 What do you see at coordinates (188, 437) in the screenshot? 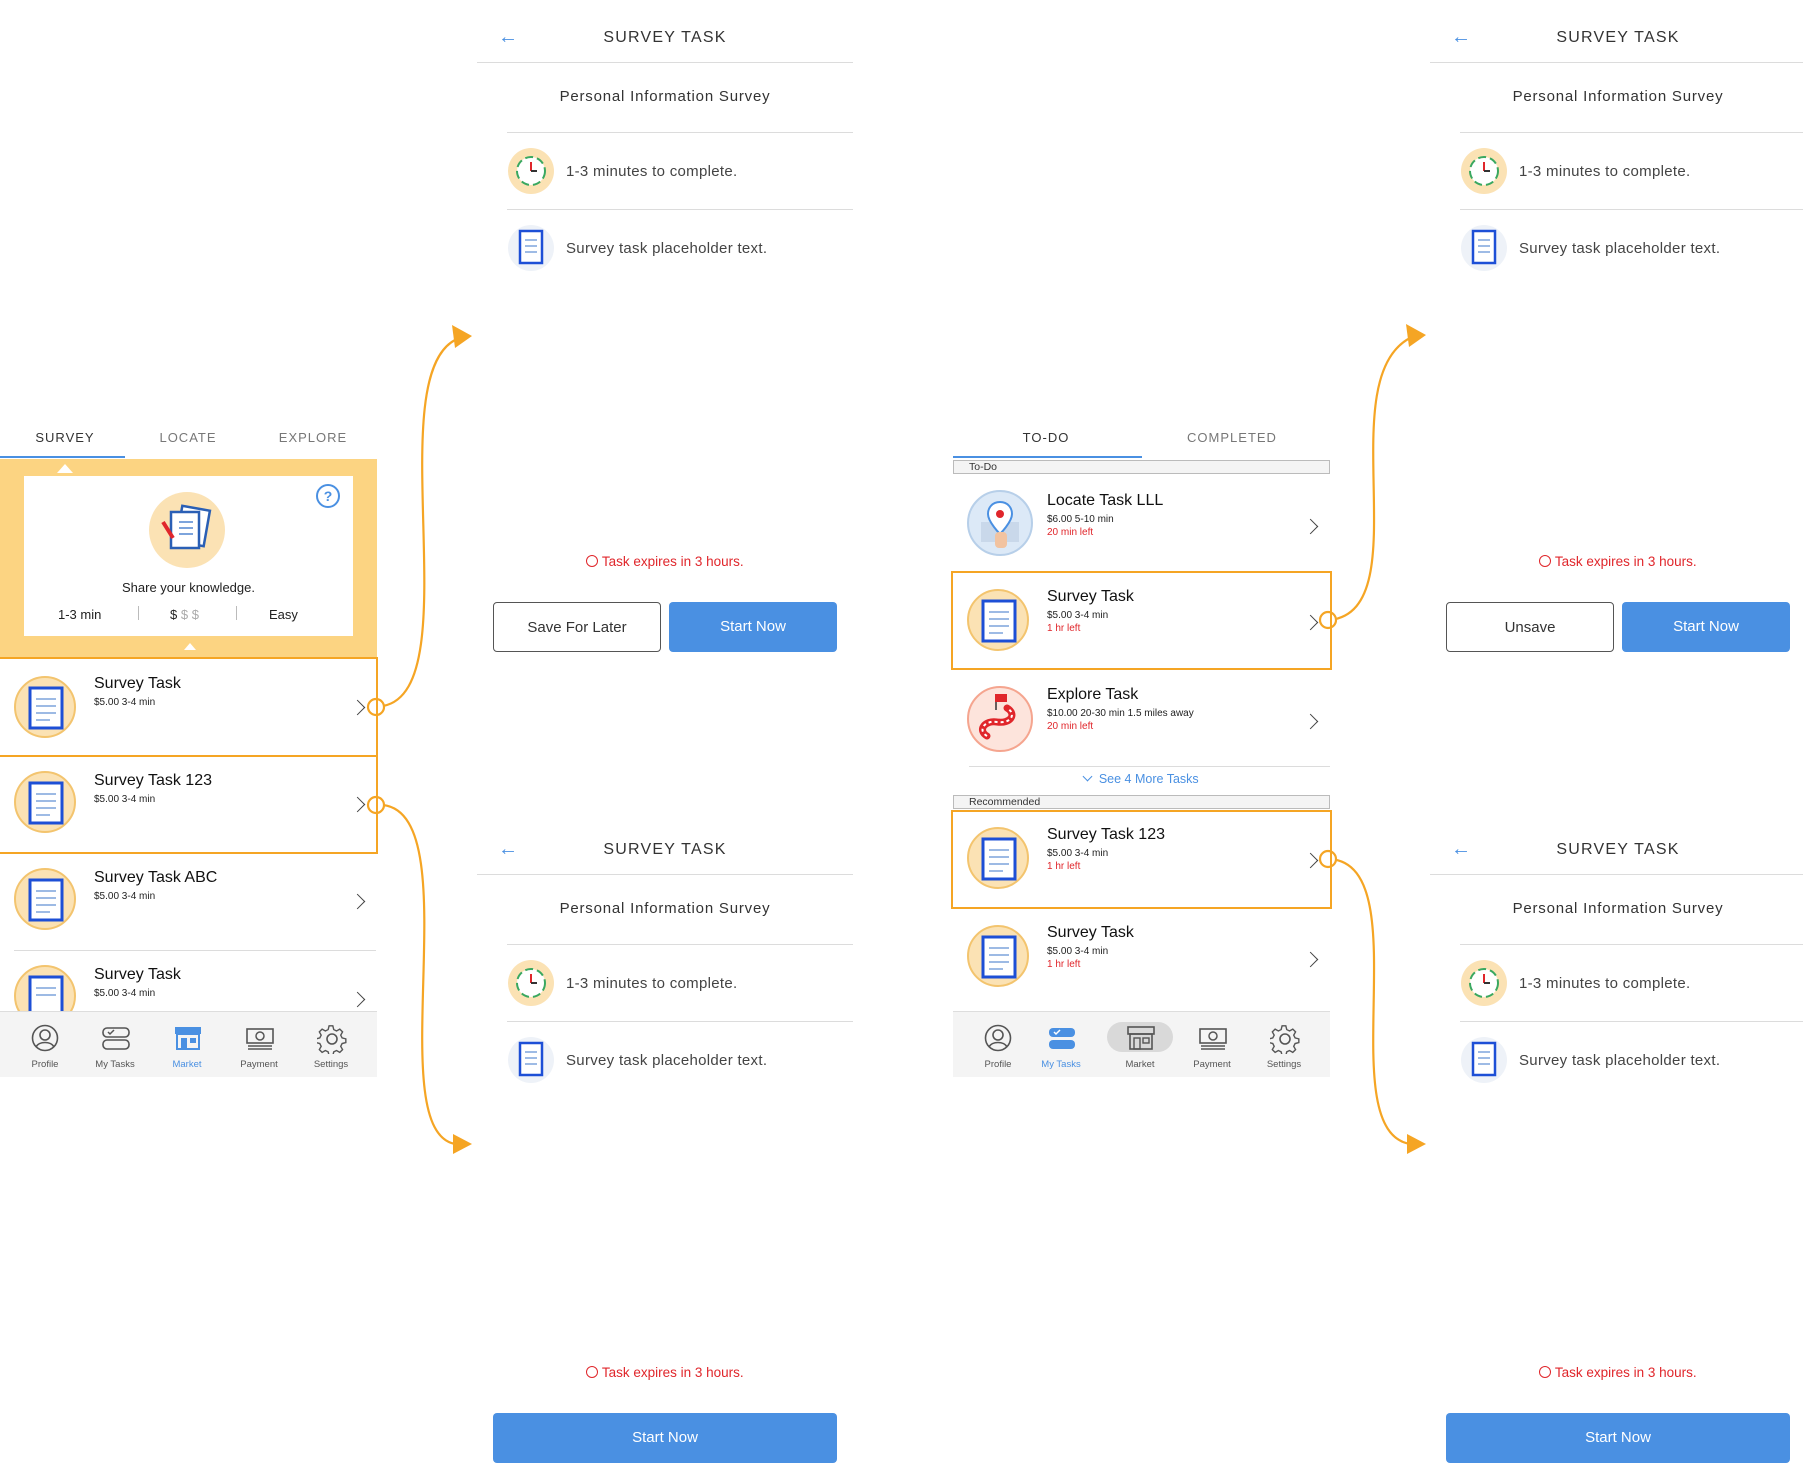
I see `tab-locate: LOCATE` at bounding box center [188, 437].